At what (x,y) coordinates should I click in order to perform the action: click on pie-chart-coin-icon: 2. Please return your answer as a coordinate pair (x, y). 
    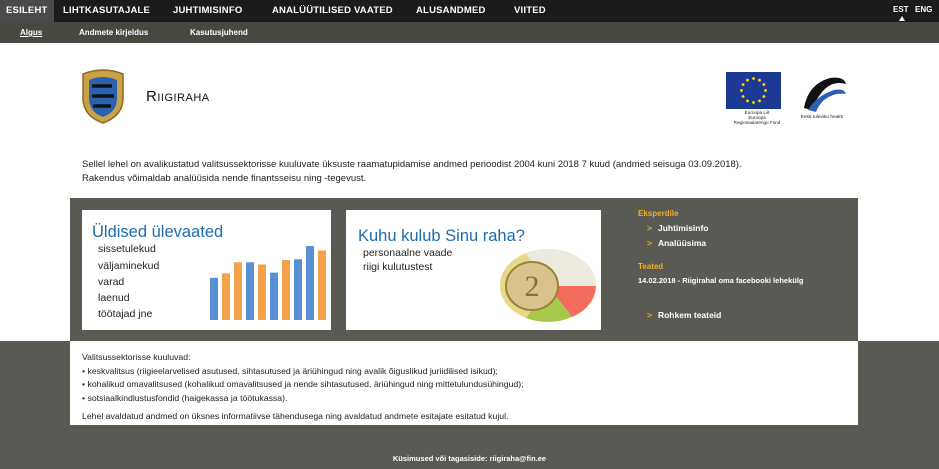
    Looking at the image, I should click on (548, 285).